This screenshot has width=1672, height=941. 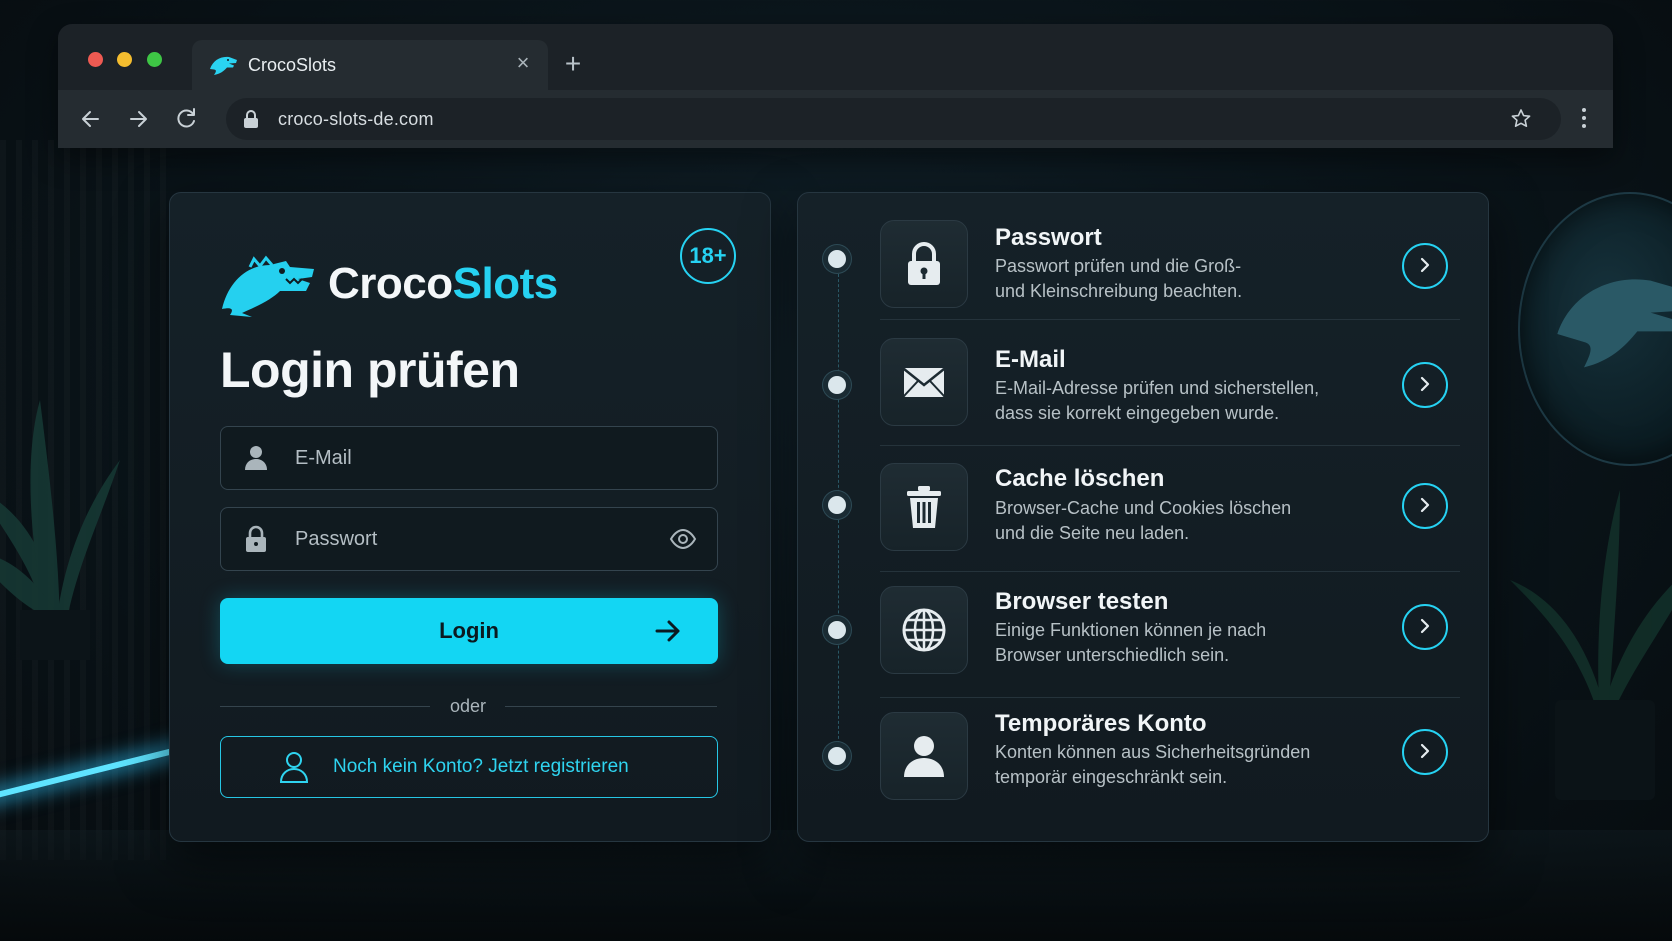 What do you see at coordinates (667, 631) in the screenshot?
I see `arrow-right-icon` at bounding box center [667, 631].